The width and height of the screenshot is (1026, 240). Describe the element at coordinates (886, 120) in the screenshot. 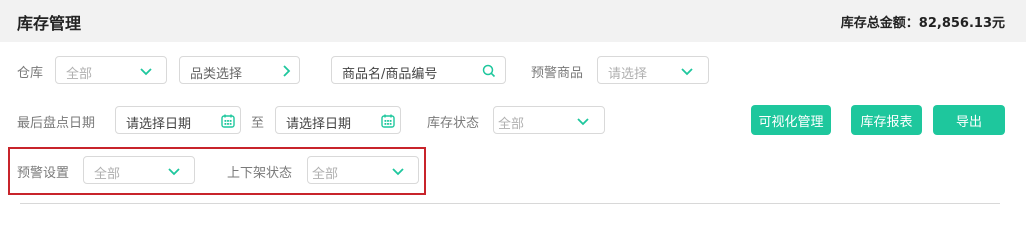

I see `stock-report-button: 库存报表` at that location.